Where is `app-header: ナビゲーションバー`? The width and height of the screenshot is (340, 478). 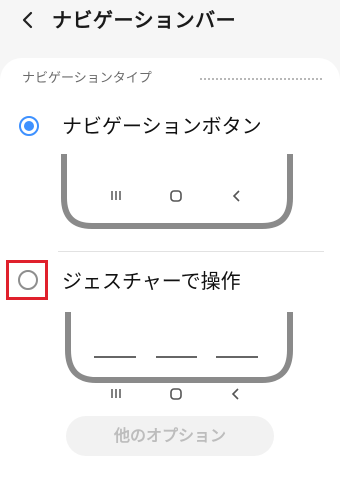 app-header: ナビゲーションバー is located at coordinates (170, 22).